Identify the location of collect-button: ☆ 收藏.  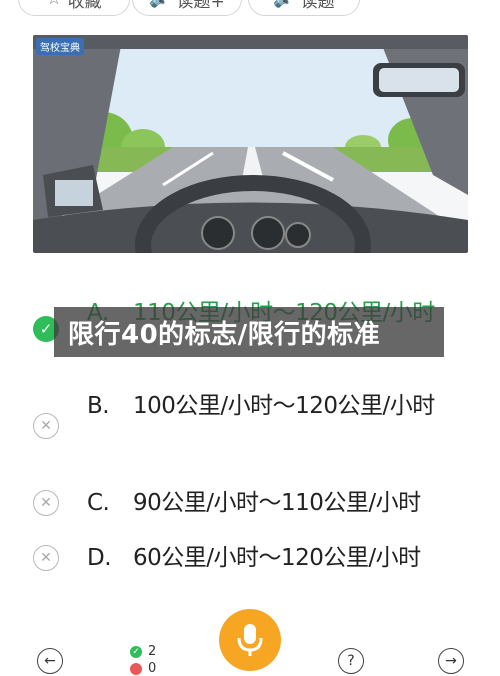
(74, 8).